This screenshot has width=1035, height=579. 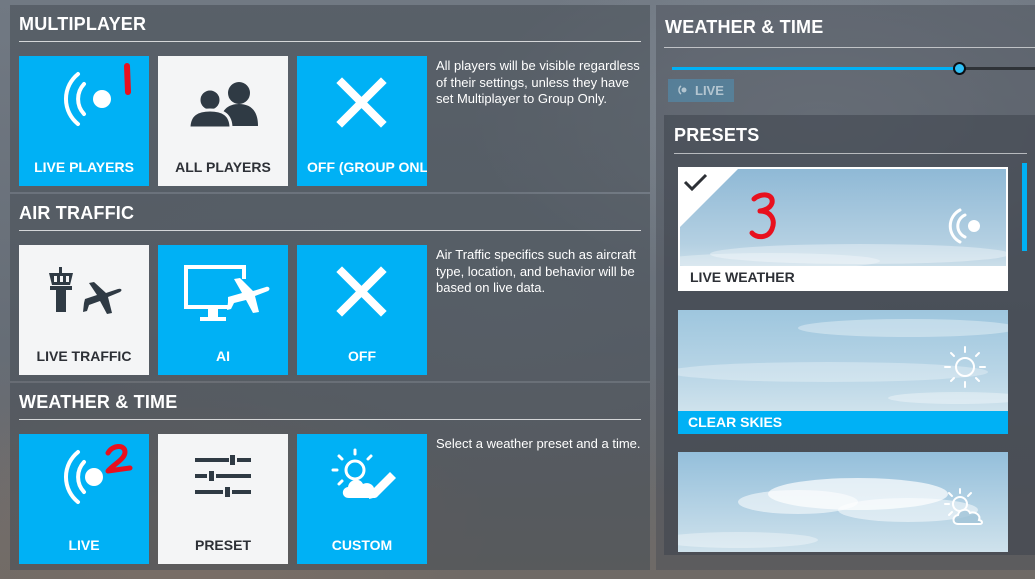 I want to click on option-label: AI, so click(x=223, y=356).